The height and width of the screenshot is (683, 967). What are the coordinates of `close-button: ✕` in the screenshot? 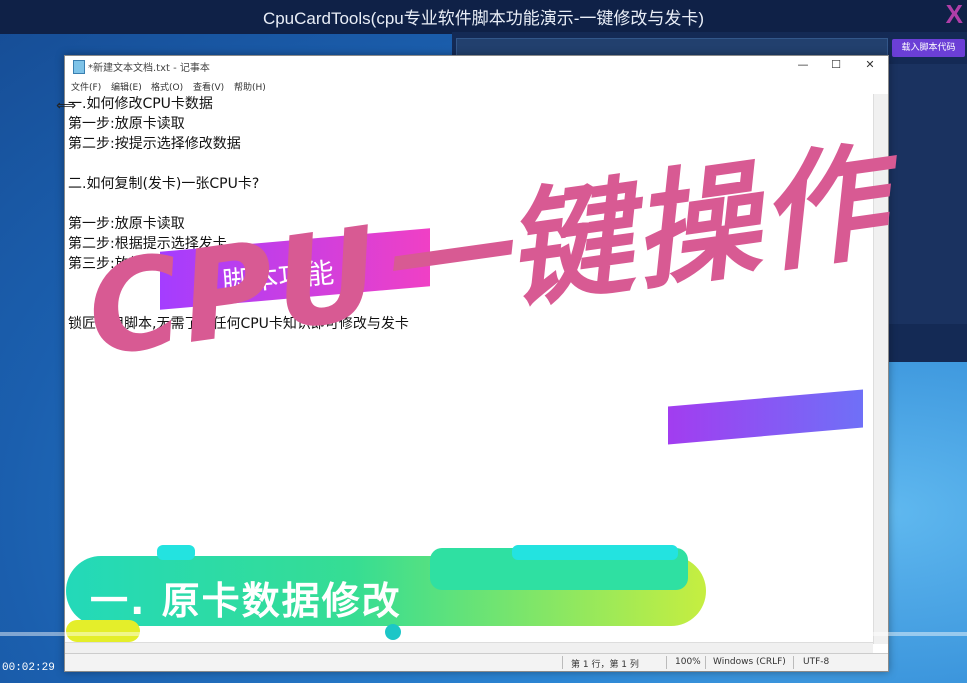 It's located at (870, 66).